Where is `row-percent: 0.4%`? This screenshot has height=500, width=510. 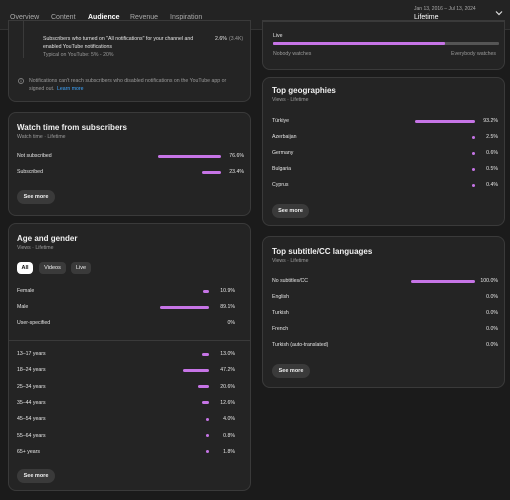
row-percent: 0.4% is located at coordinates (492, 185).